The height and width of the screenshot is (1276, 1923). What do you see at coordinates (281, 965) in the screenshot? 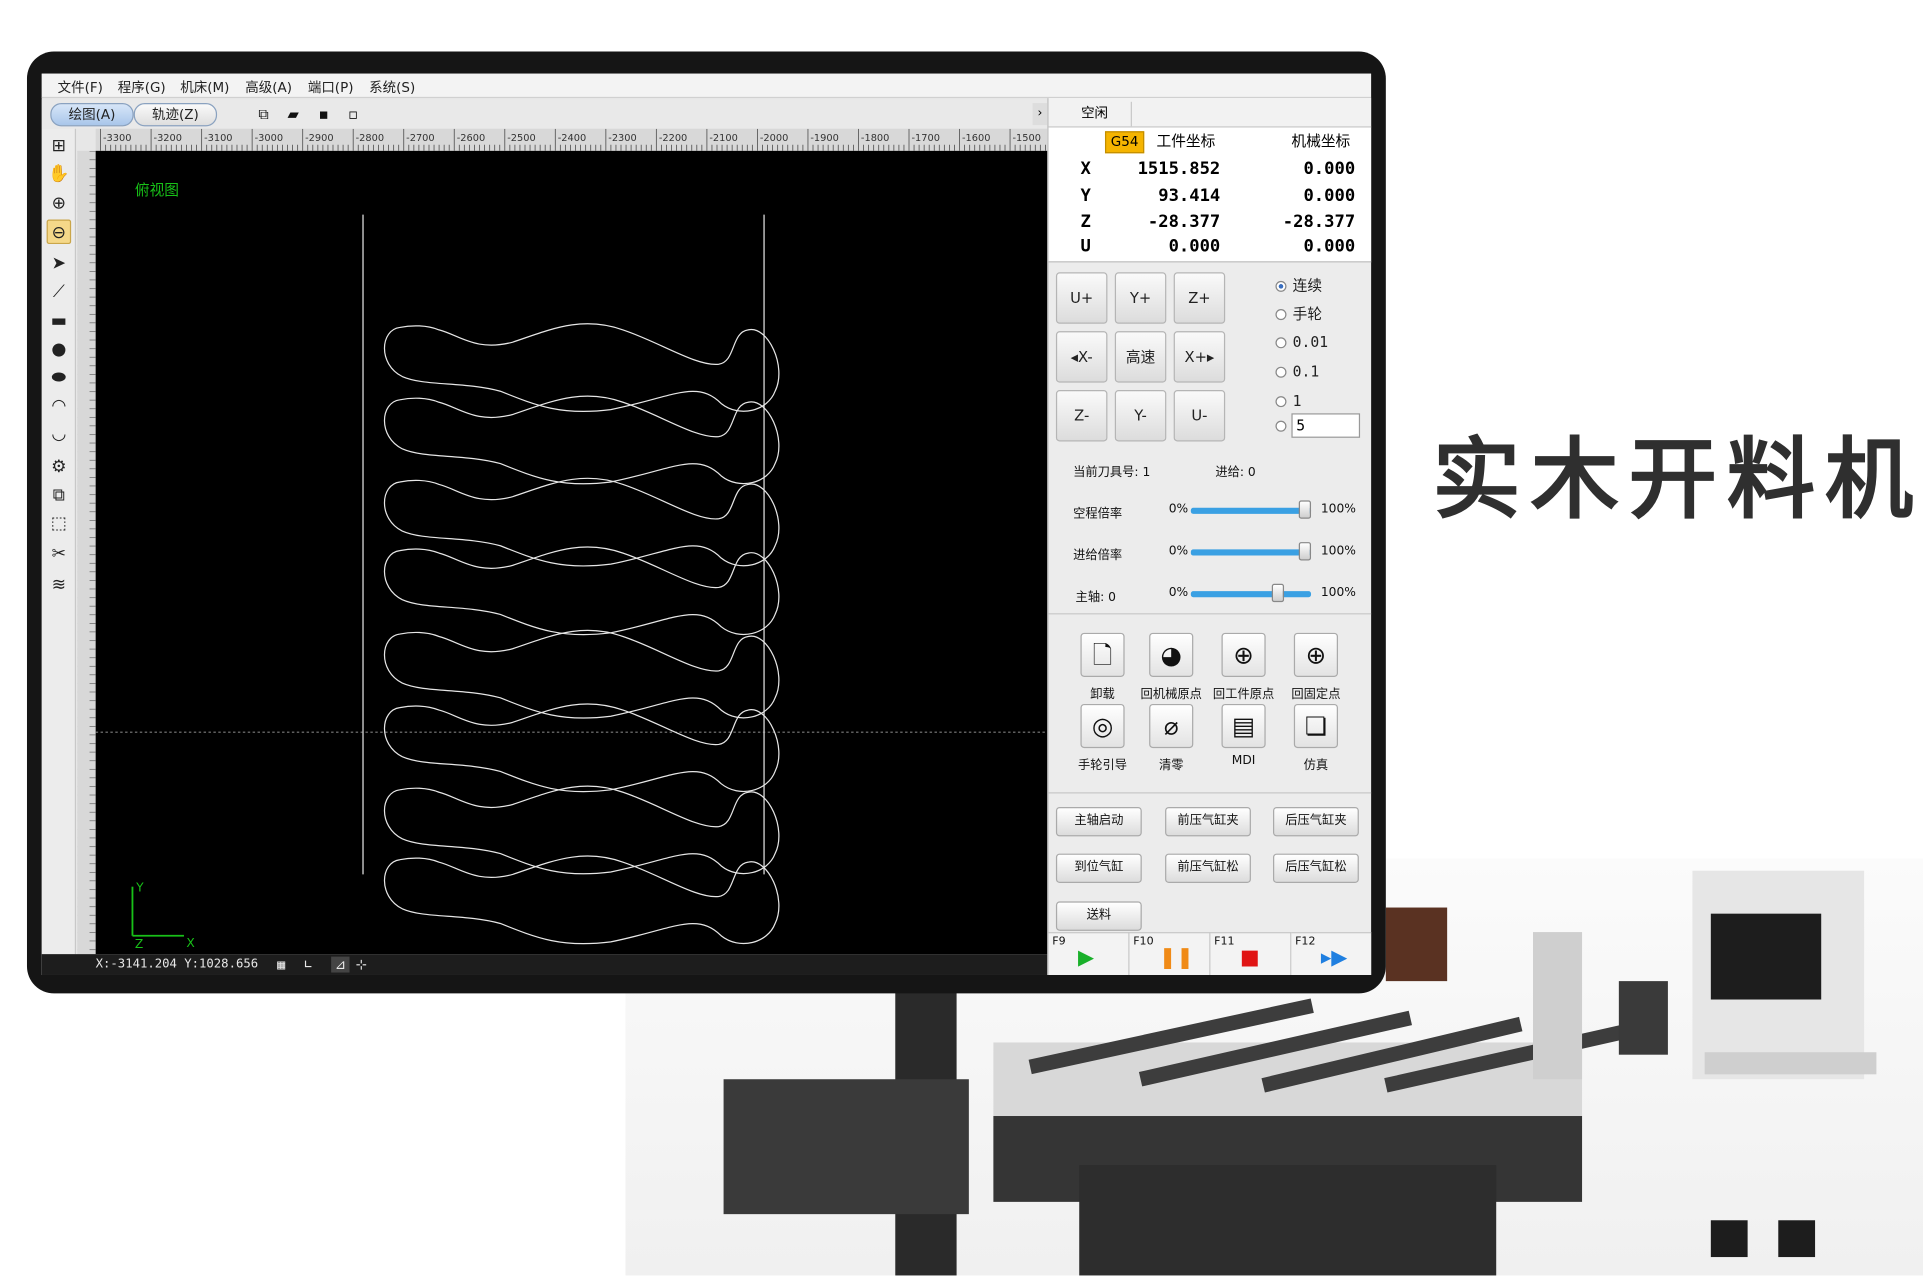
I see `grid-icon: ▦` at bounding box center [281, 965].